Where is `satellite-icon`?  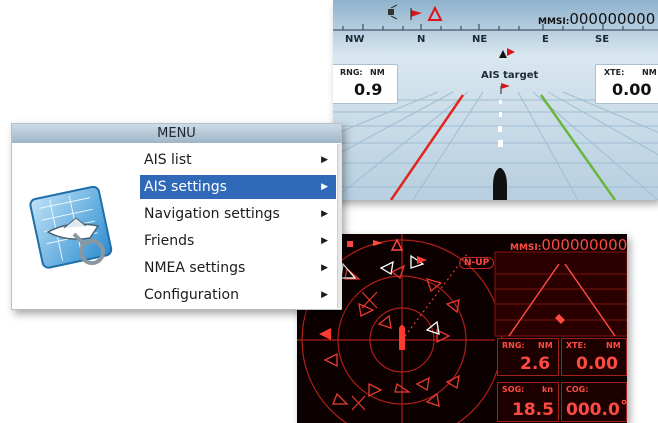
satellite-icon is located at coordinates (350, 244).